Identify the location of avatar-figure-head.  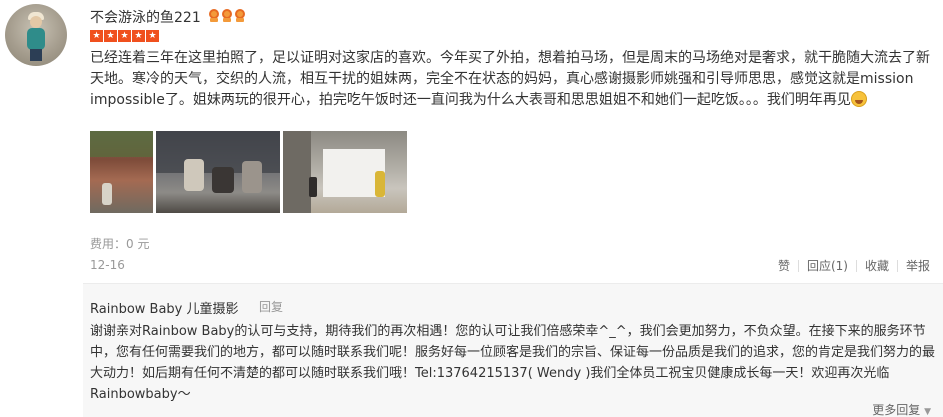
(36, 22).